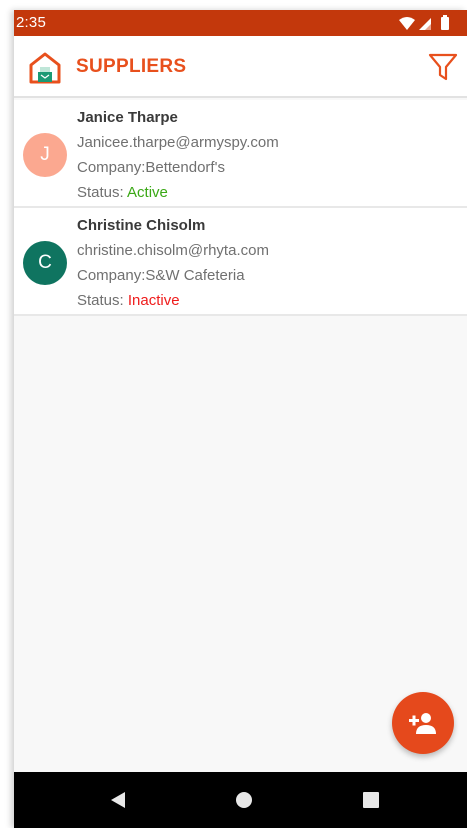  I want to click on supplier-company: Company:S&W Cafeteria, so click(173, 276).